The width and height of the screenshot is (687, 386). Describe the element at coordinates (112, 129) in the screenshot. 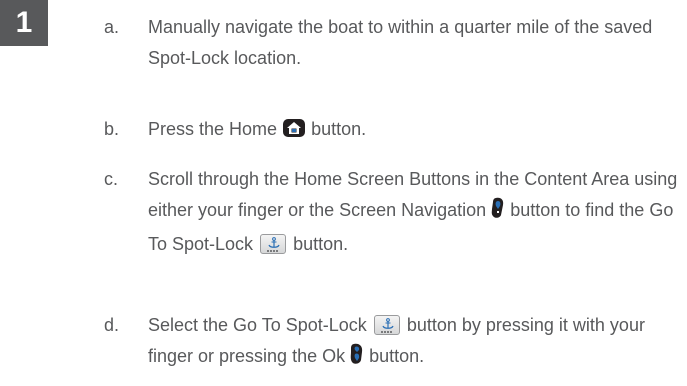

I see `step-b-letter: b.` at that location.